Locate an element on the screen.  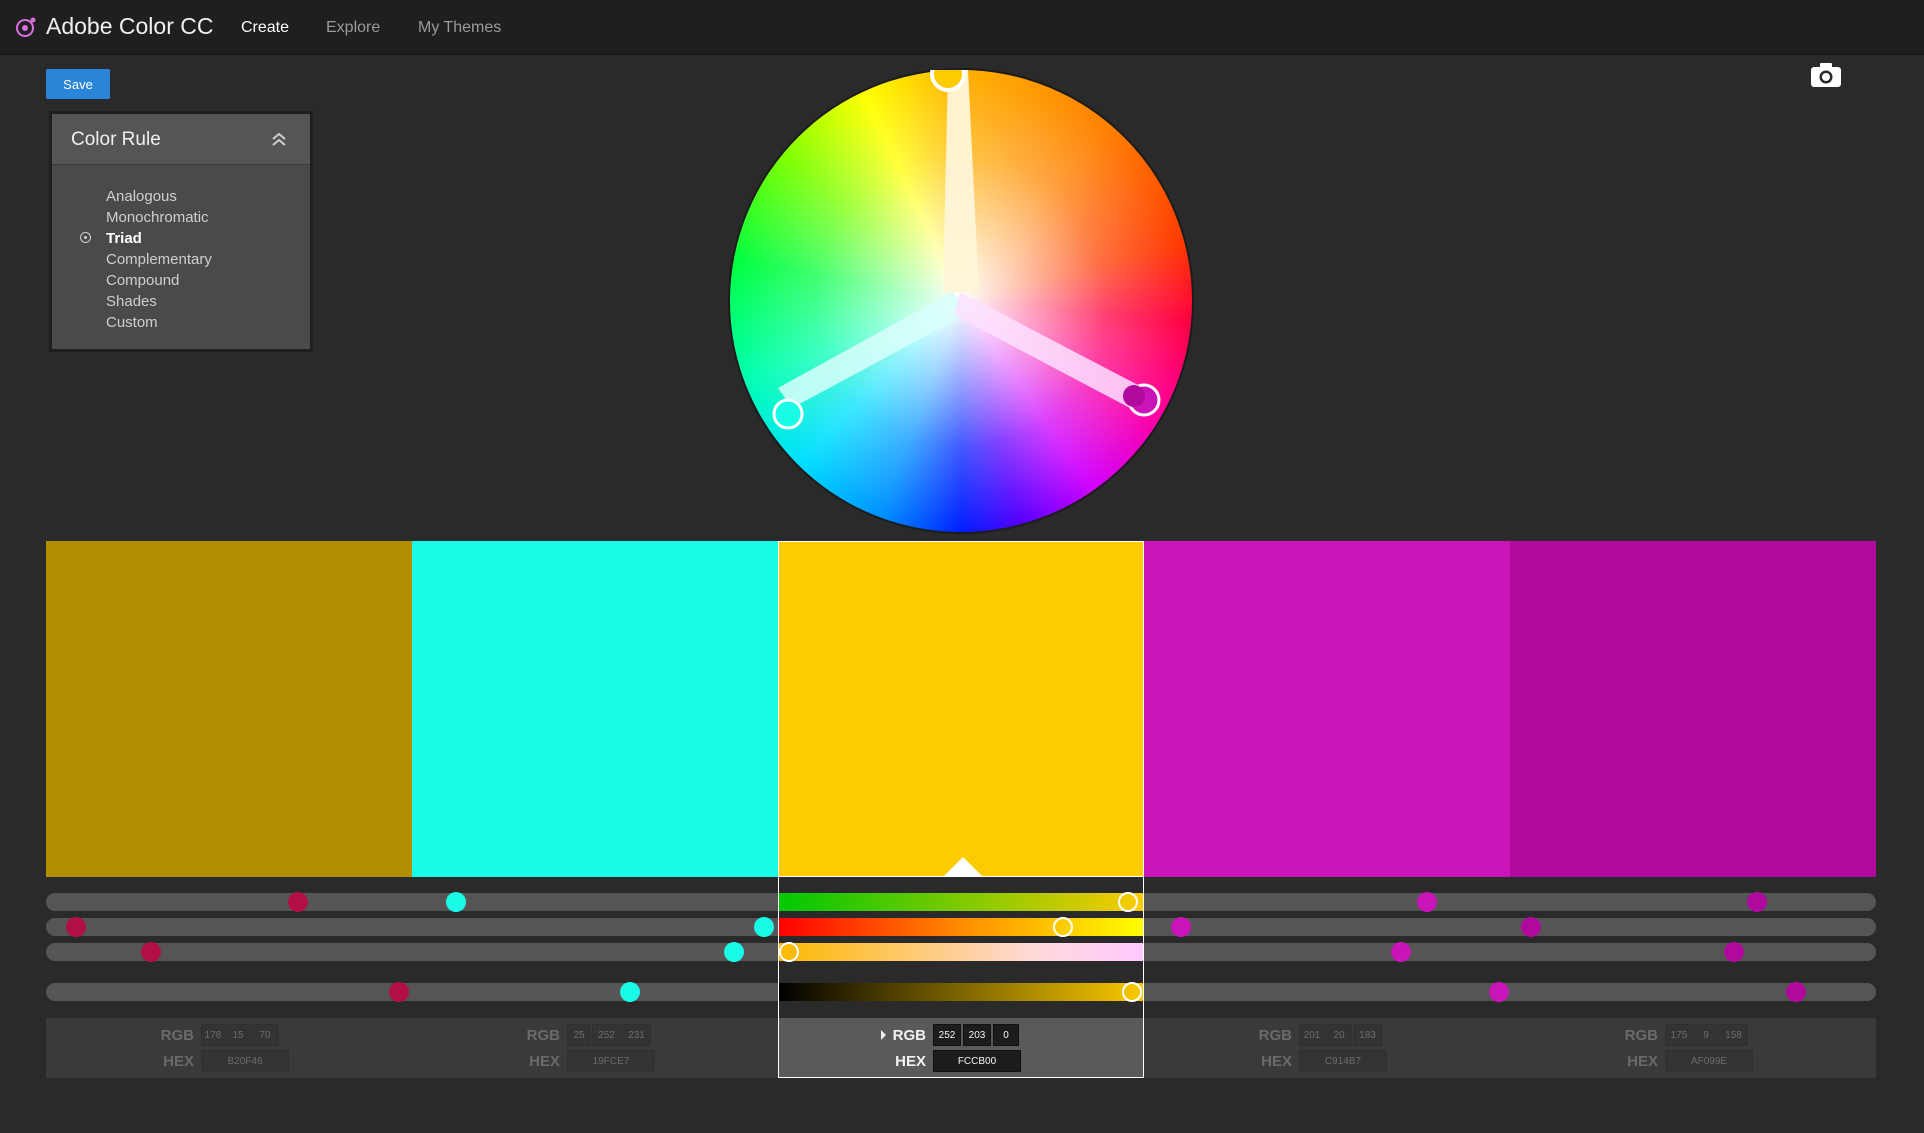
rule-option-shades: Shades is located at coordinates (181, 301).